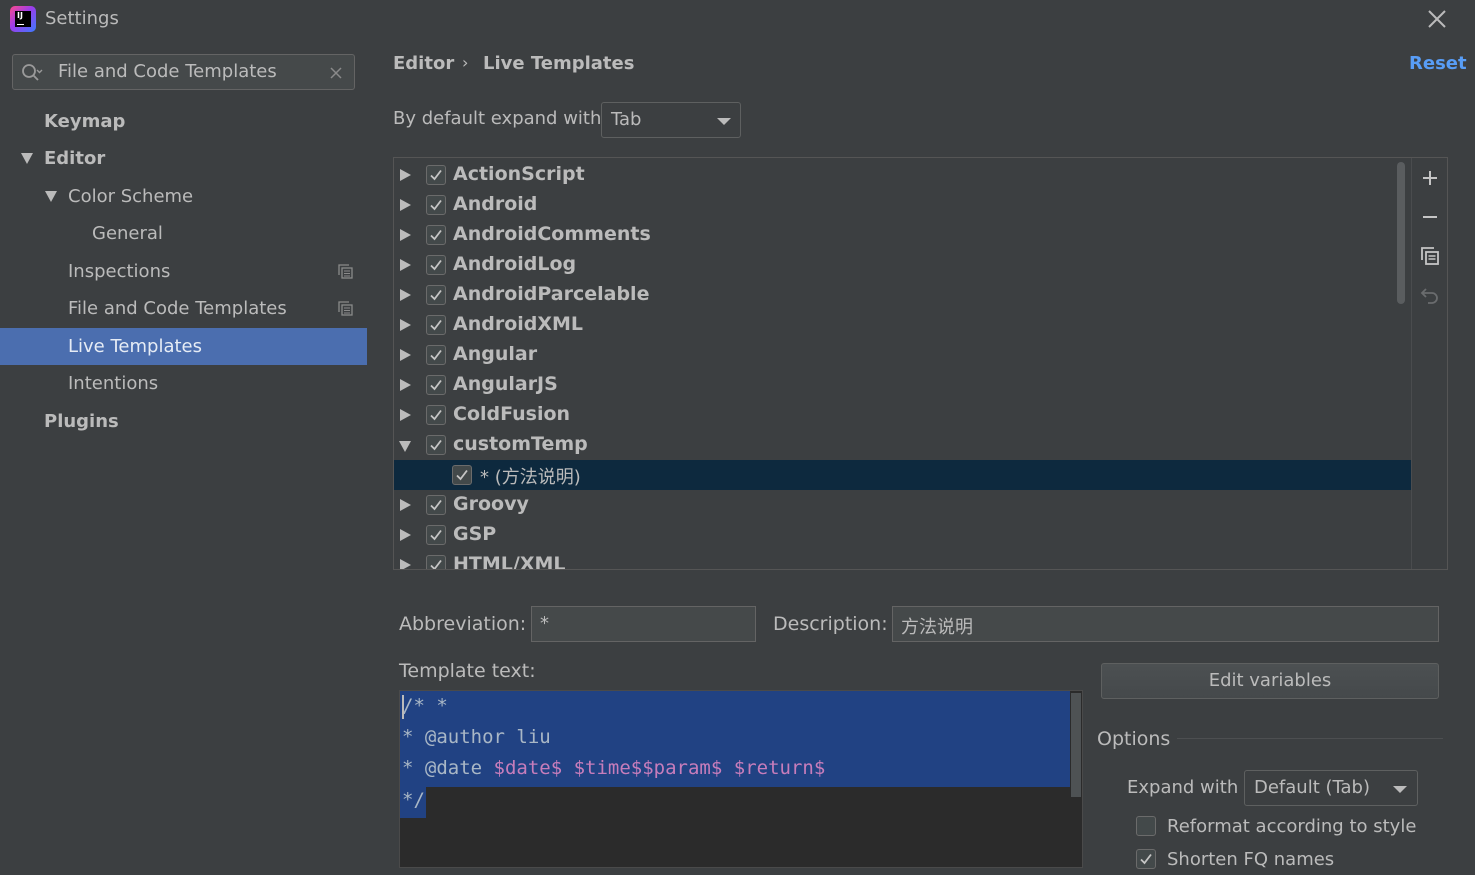  What do you see at coordinates (1146, 826) in the screenshot?
I see `reformat-checkbox` at bounding box center [1146, 826].